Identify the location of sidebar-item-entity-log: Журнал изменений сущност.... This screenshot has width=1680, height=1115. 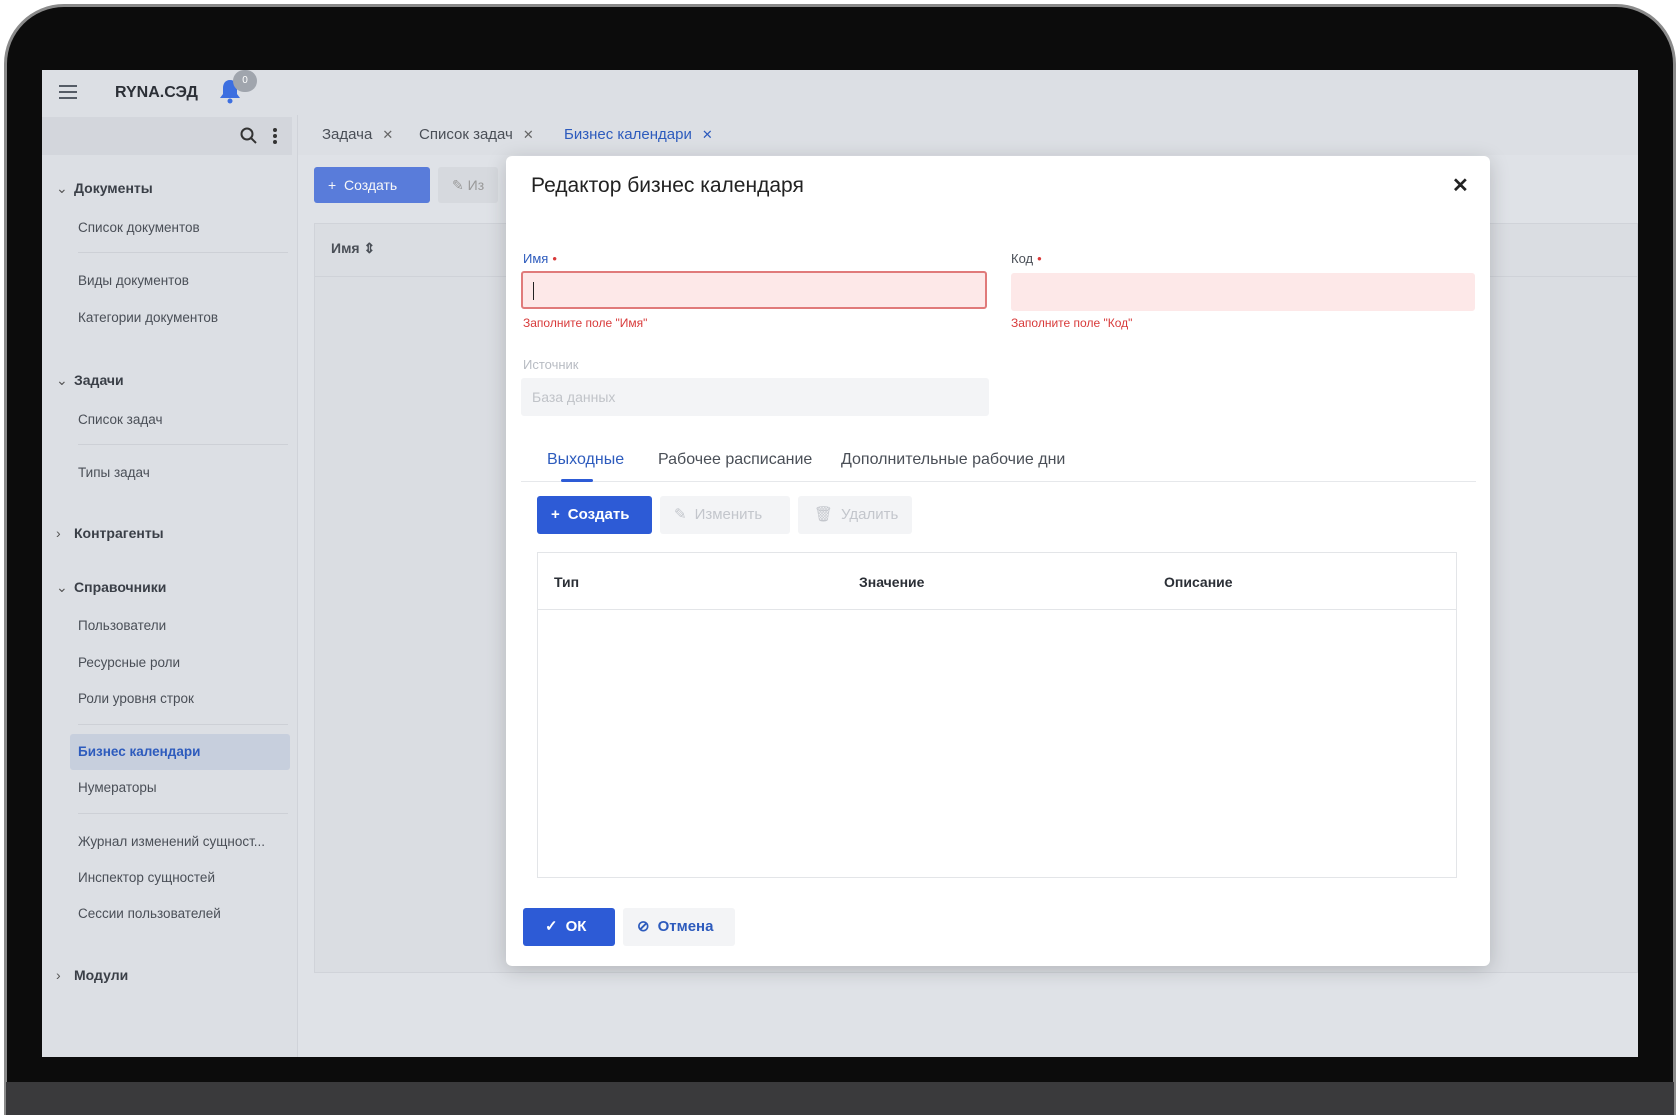
(171, 842).